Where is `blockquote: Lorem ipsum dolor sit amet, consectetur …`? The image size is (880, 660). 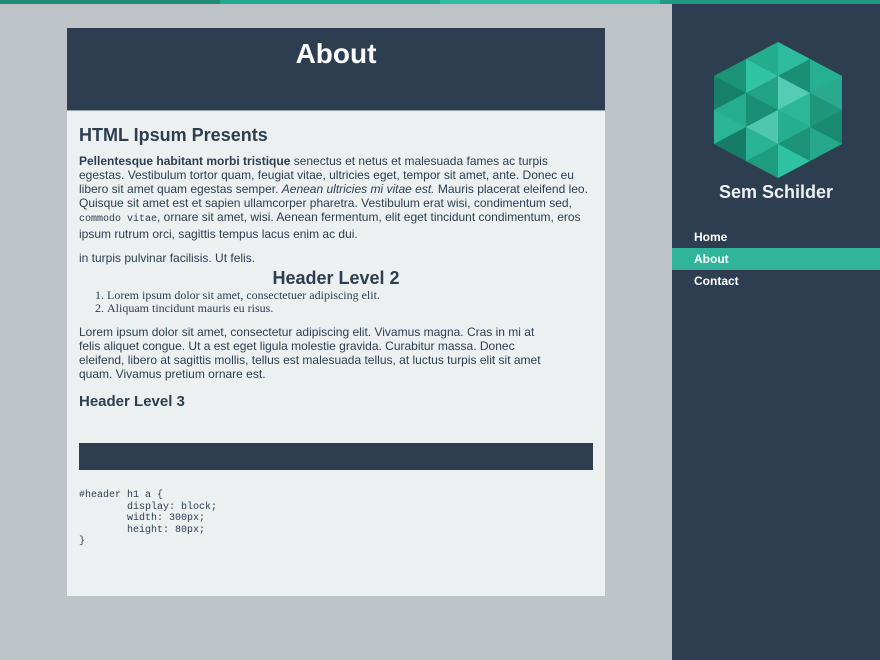
blockquote: Lorem ipsum dolor sit amet, consectetur … is located at coordinates (310, 353).